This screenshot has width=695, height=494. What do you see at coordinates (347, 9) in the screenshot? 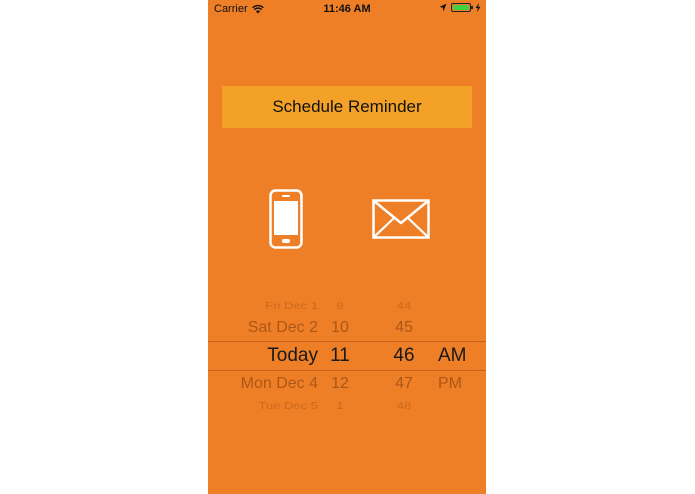
I see `status-bar: Carrier 11:46 AM` at bounding box center [347, 9].